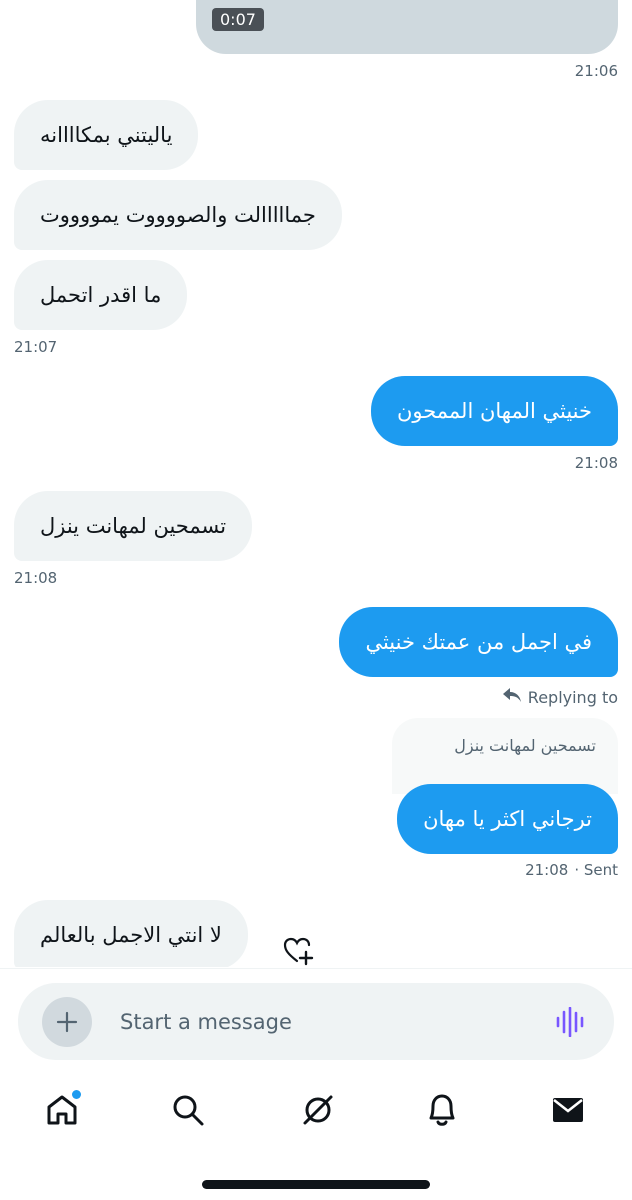 This screenshot has height=1200, width=632. I want to click on nav-home, so click(62, 1110).